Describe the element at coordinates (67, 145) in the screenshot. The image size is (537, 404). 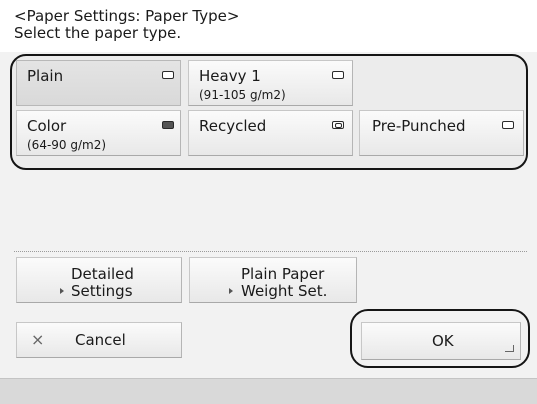
I see `paper-weight-range: (64-90 g/m2)` at that location.